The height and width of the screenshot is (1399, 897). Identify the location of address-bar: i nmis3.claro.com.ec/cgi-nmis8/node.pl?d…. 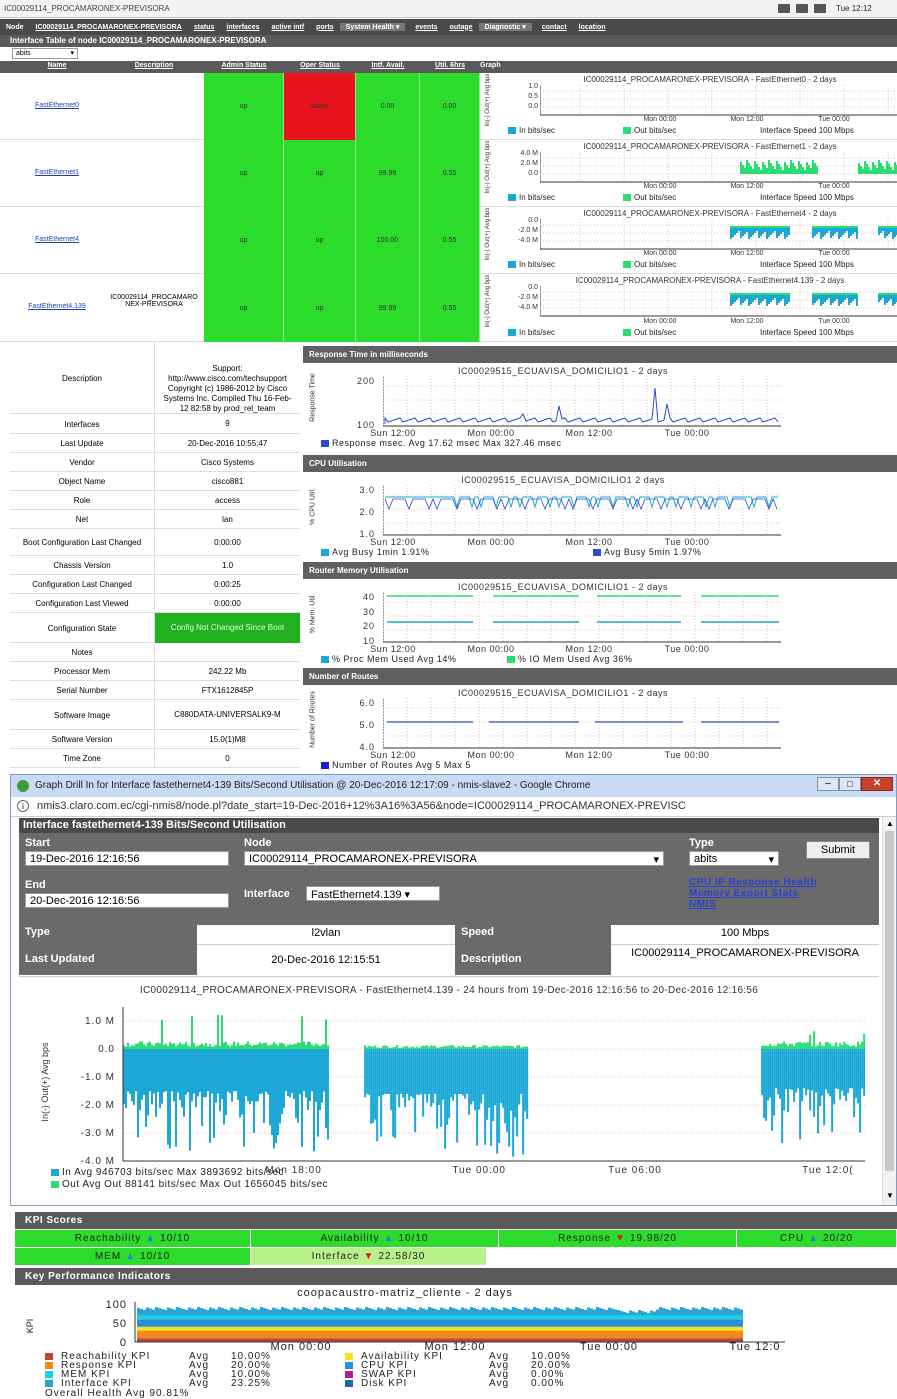
(453, 807).